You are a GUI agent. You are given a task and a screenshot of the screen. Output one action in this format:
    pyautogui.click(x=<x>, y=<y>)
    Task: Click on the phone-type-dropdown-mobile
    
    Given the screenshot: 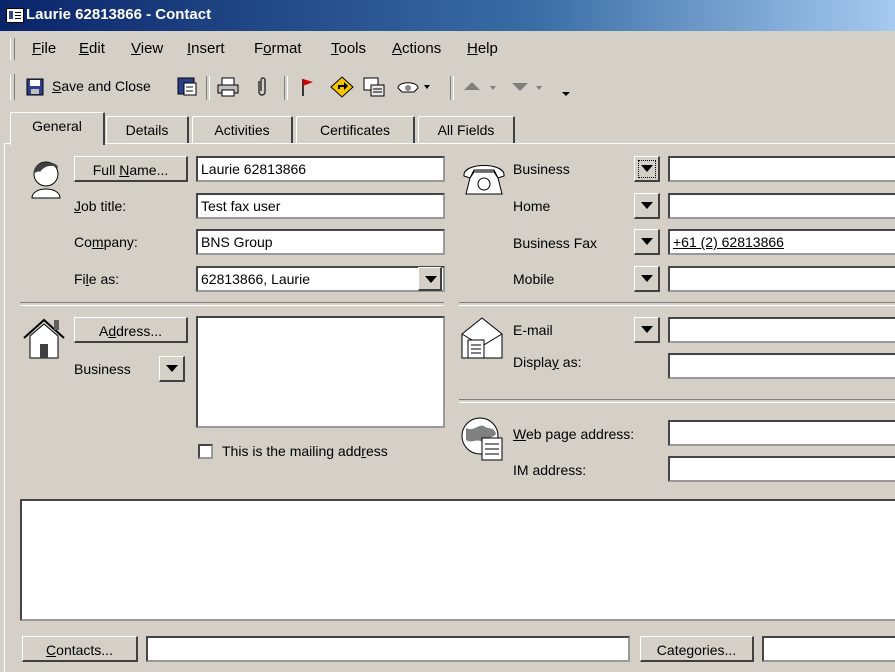 What is the action you would take?
    pyautogui.click(x=647, y=279)
    